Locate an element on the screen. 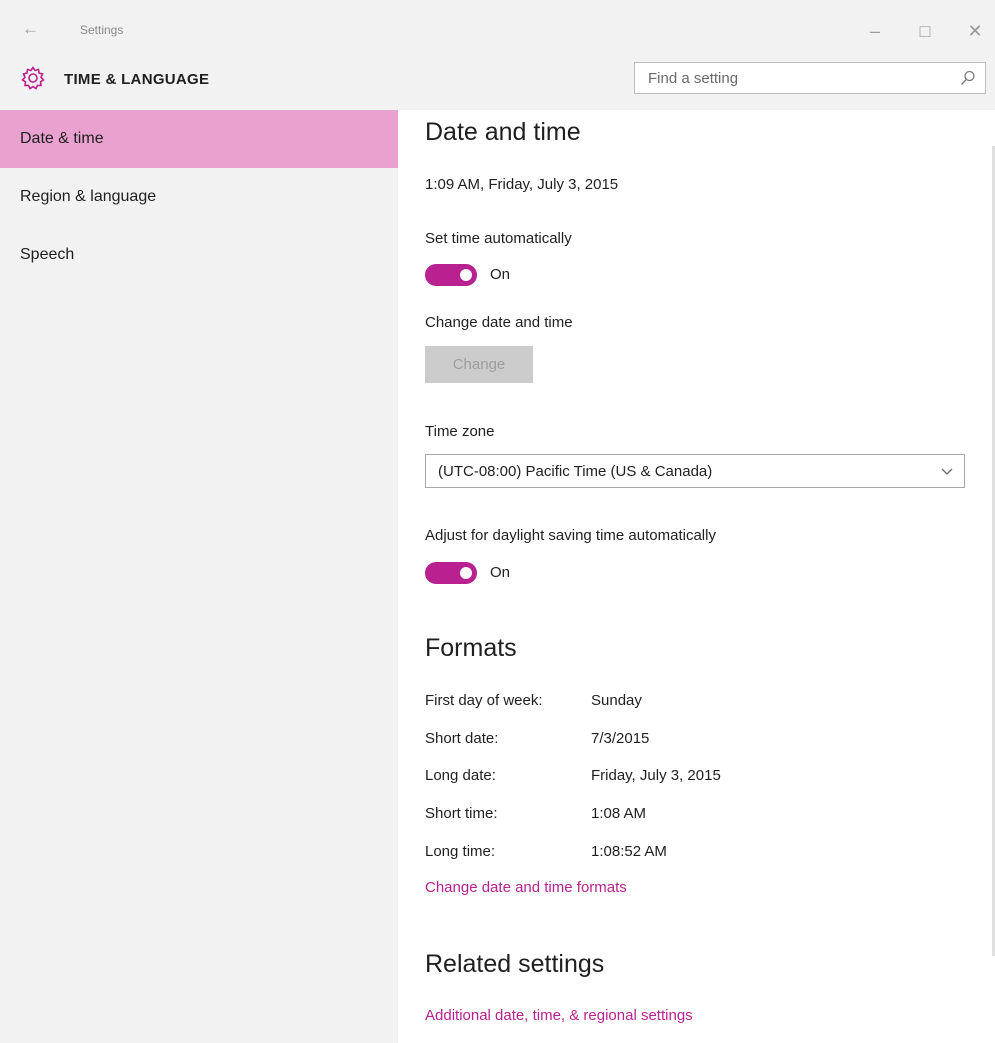 The width and height of the screenshot is (995, 1043). set-time-auto-label: Set time automatically is located at coordinates (498, 238).